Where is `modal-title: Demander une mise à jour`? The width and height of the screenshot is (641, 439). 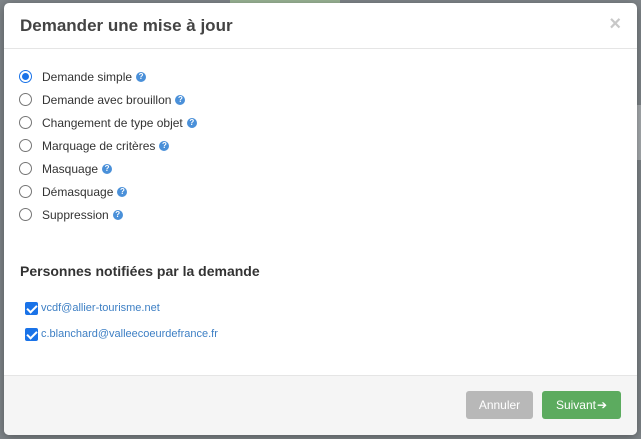 modal-title: Demander une mise à jour is located at coordinates (126, 25).